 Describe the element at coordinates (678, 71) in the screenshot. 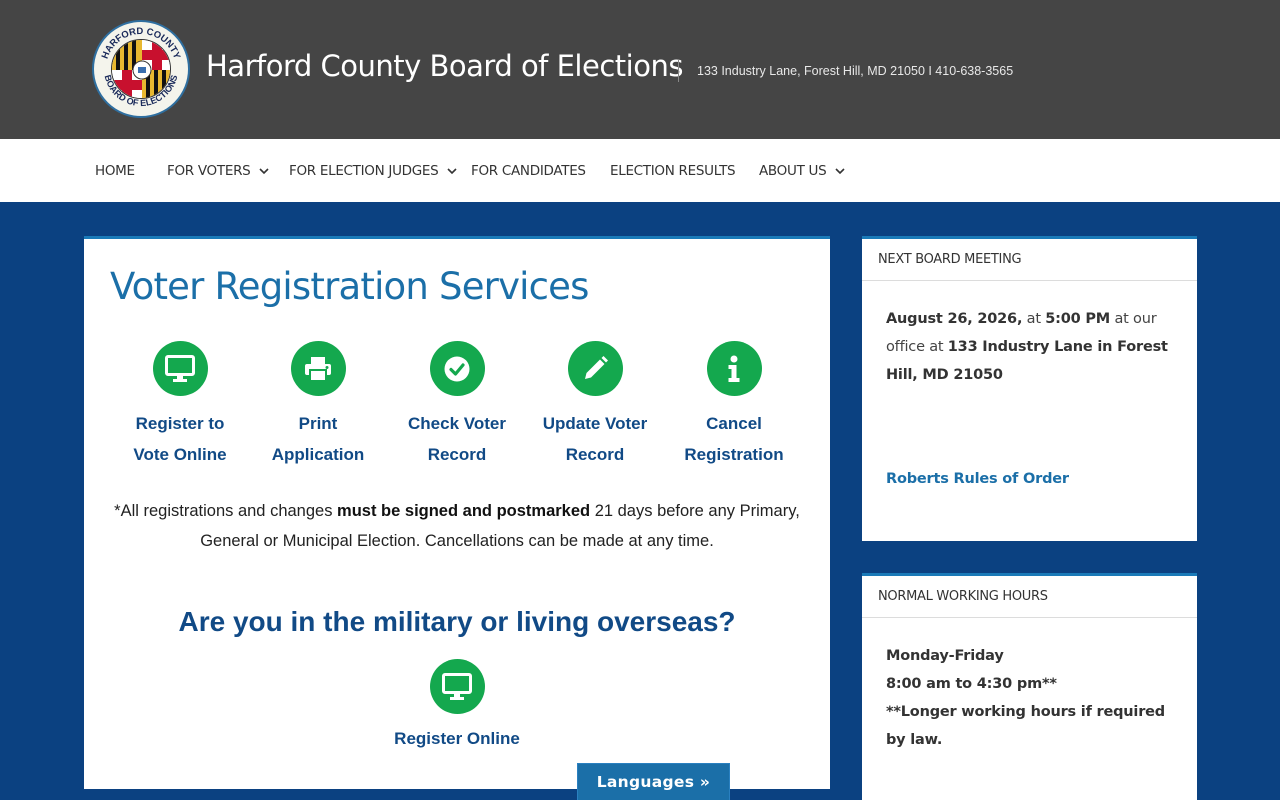

I see `title-divider` at that location.